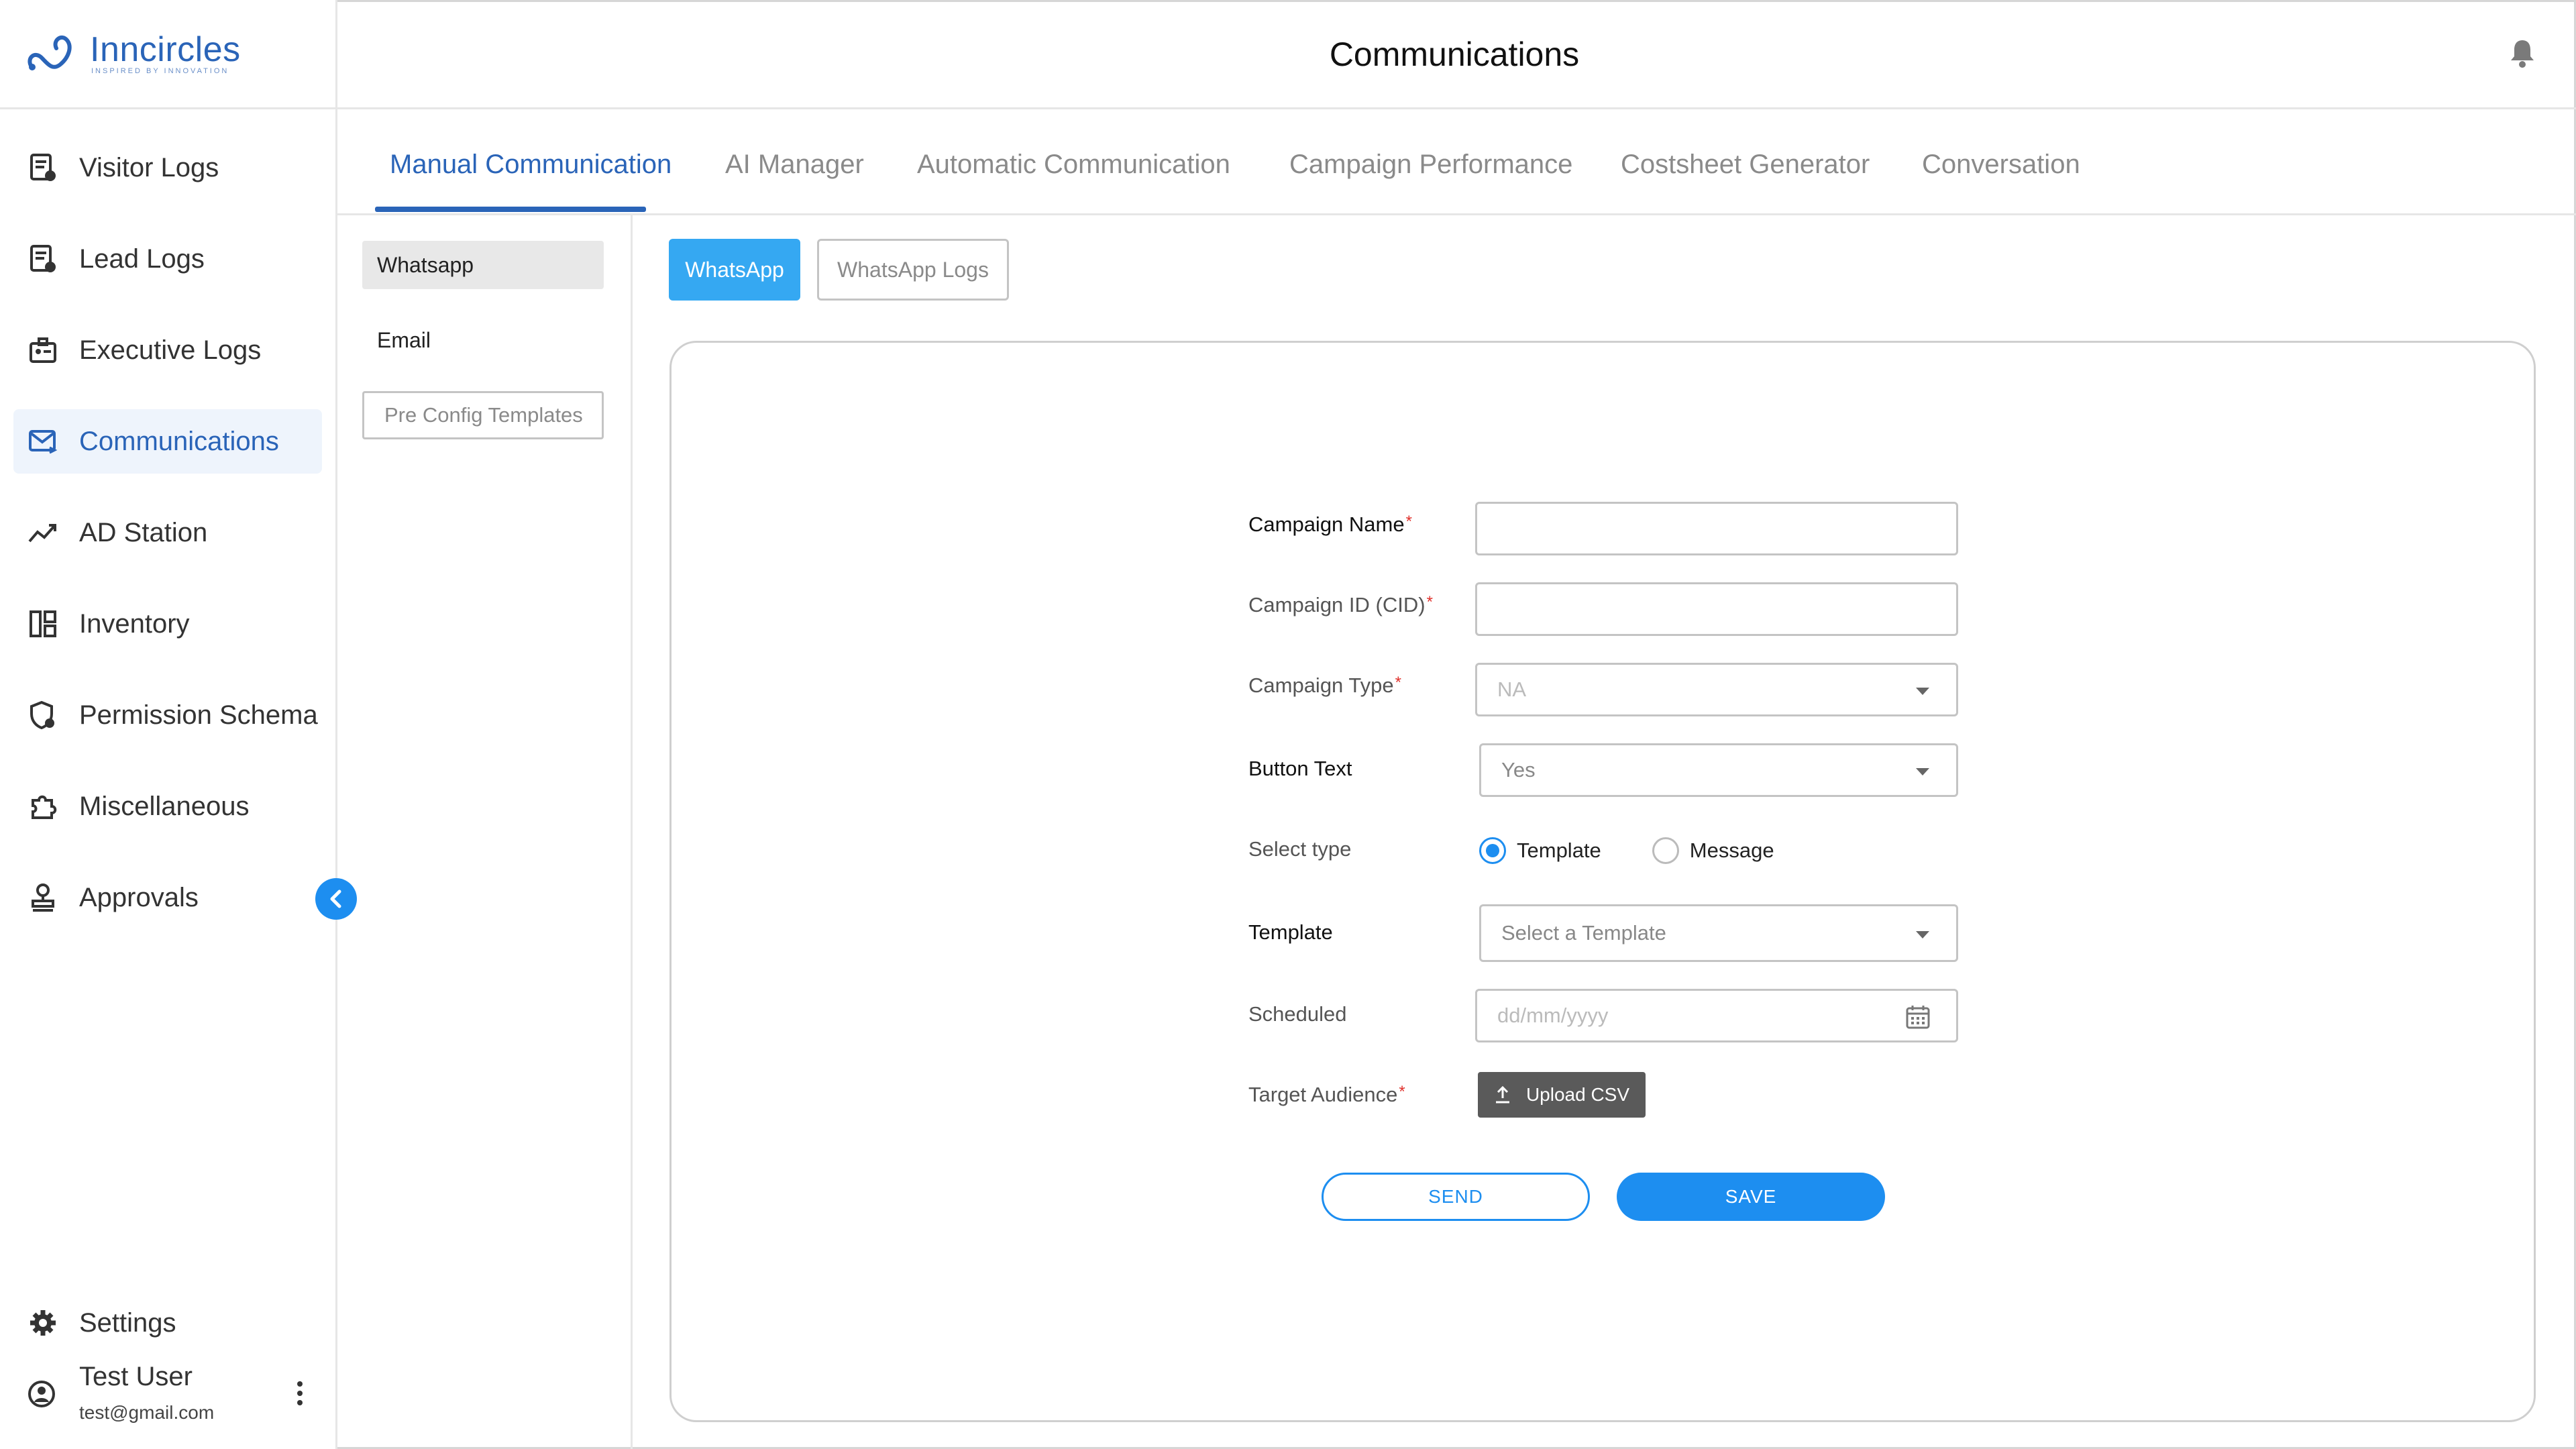 This screenshot has width=2576, height=1449. Describe the element at coordinates (50, 52) in the screenshot. I see `logo-icon` at that location.